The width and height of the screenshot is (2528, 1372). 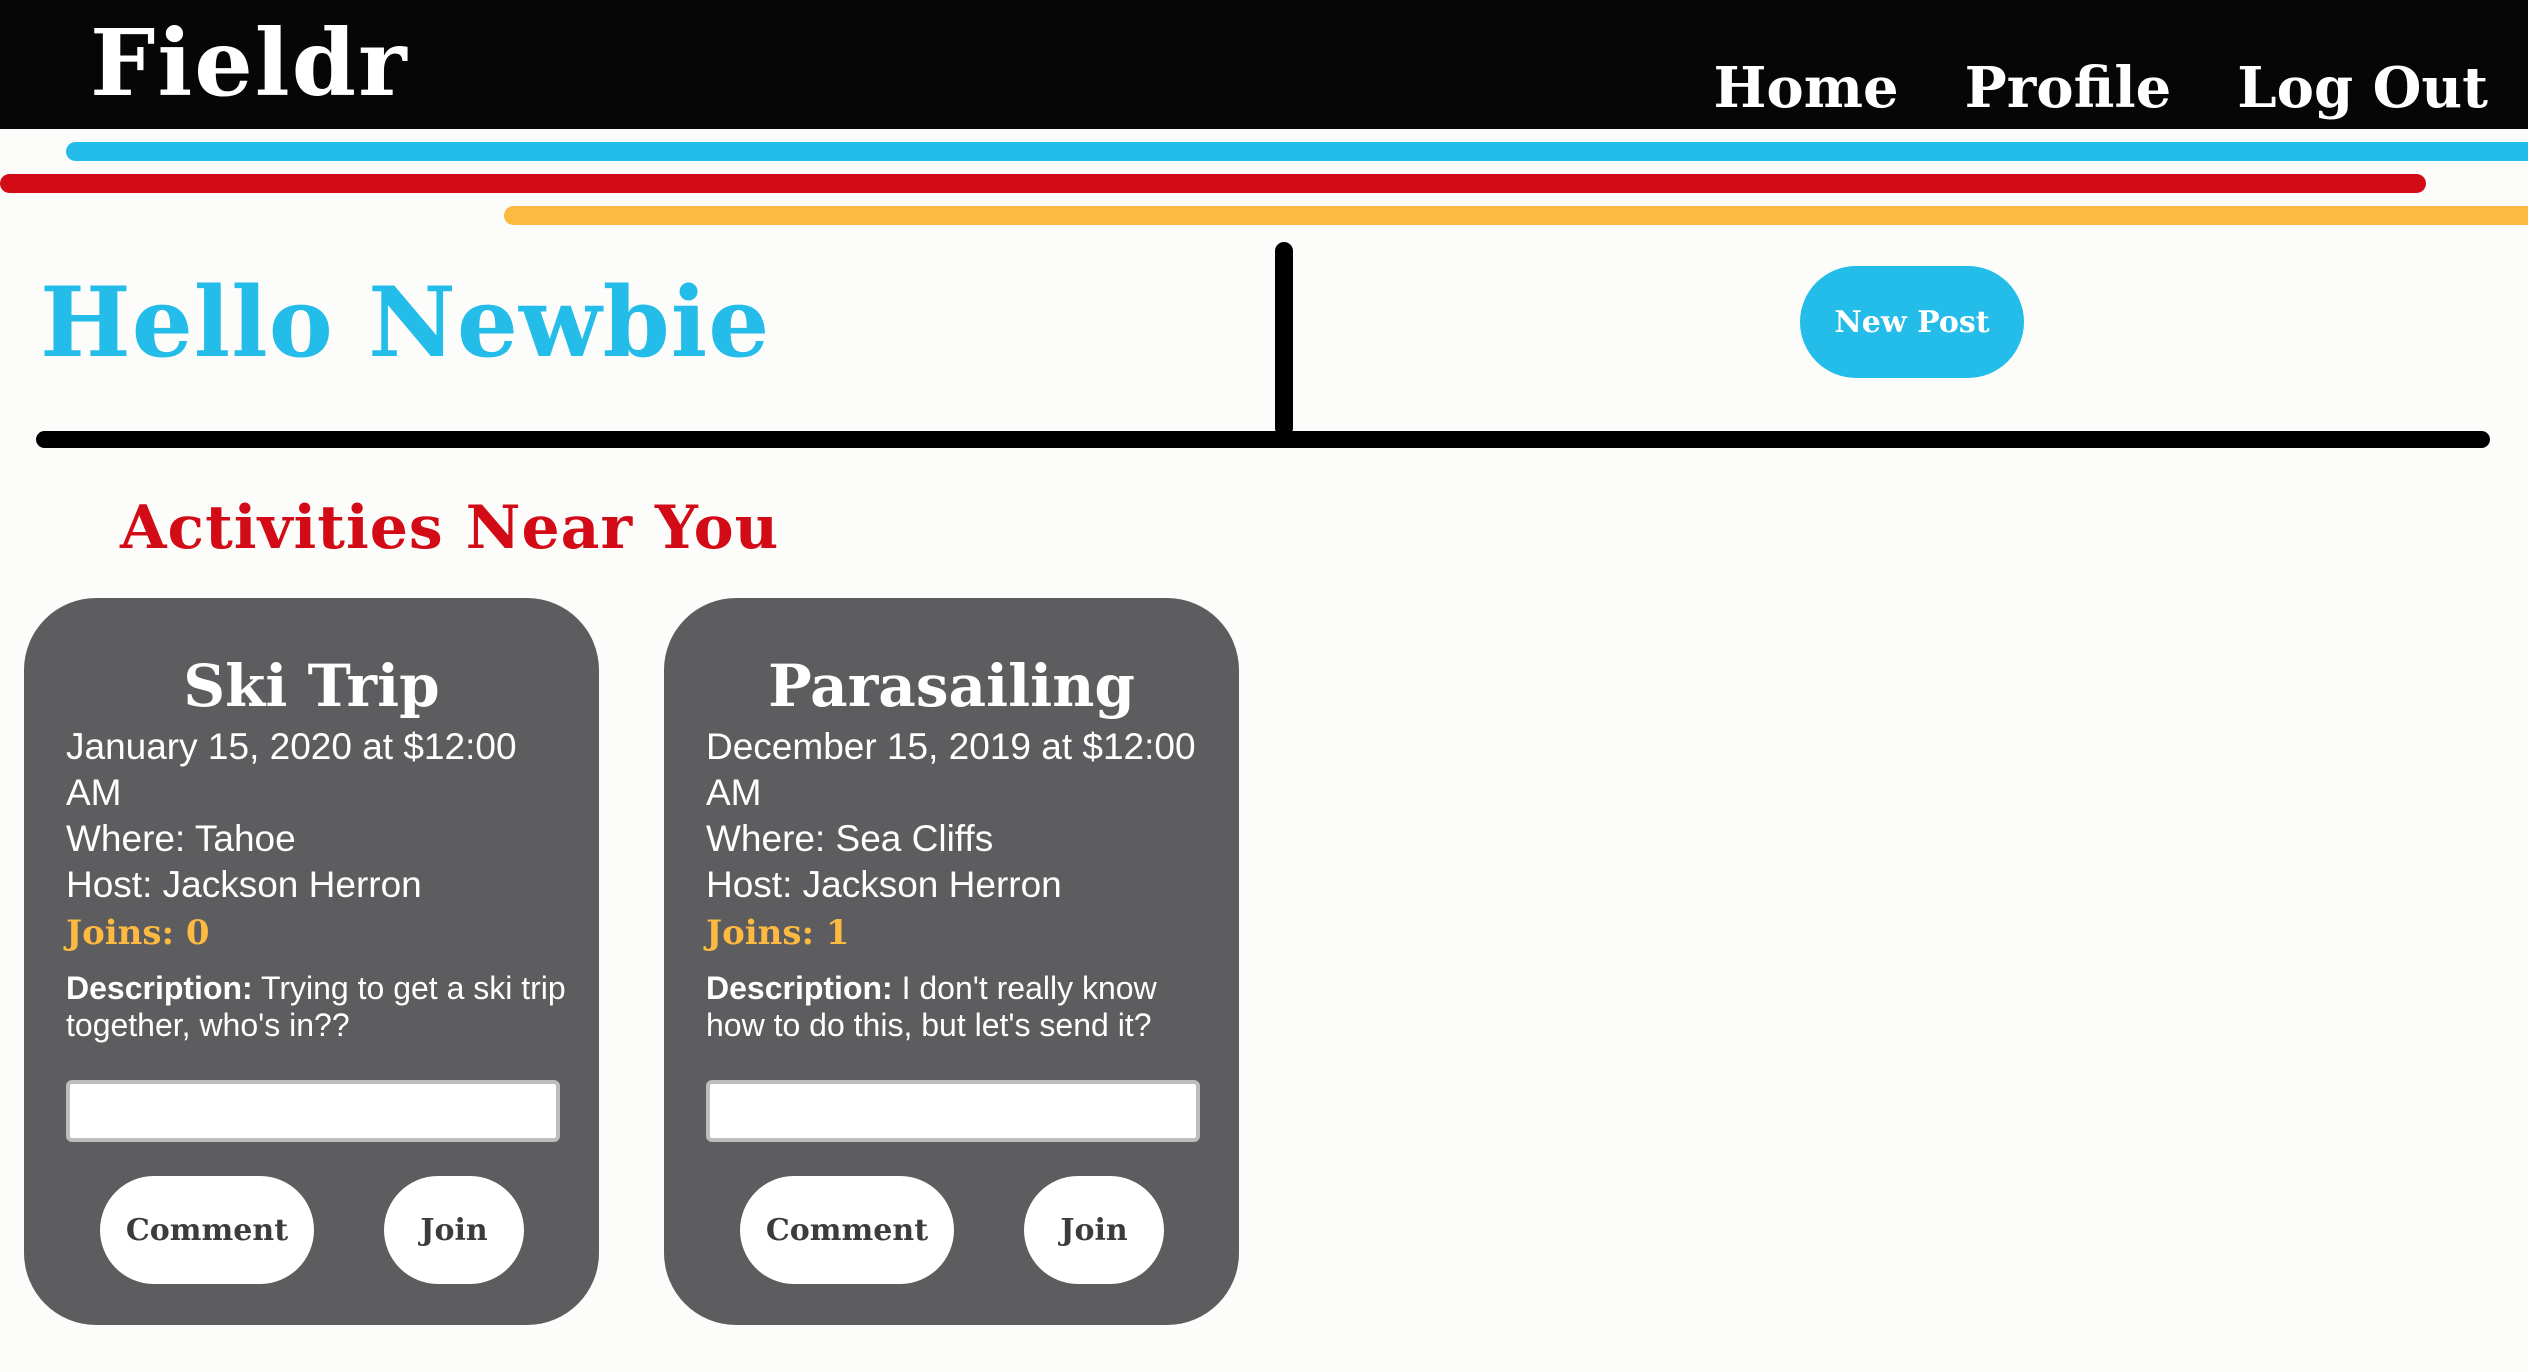 I want to click on activity-joins-count: Joins: 0, so click(x=138, y=933).